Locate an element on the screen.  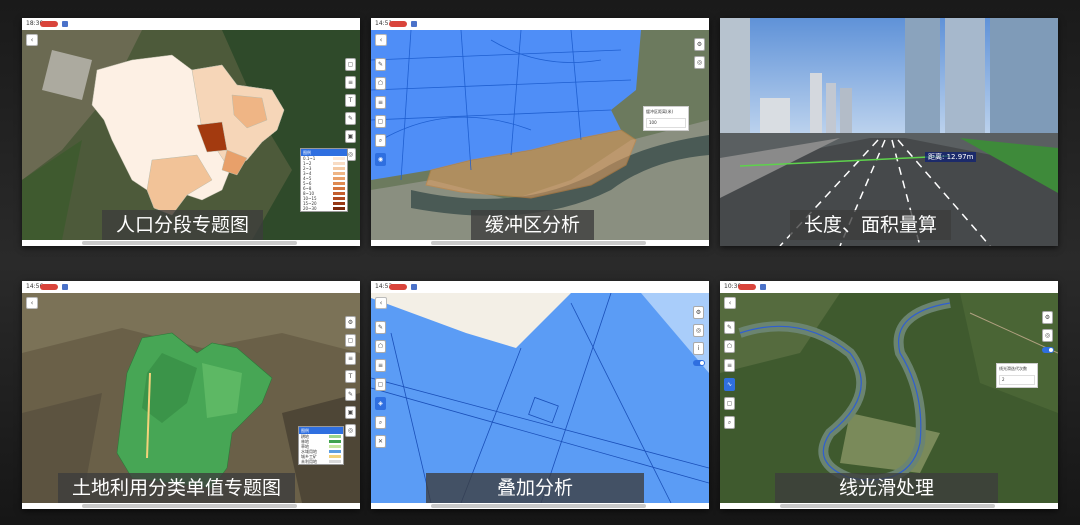
legend-row: 20~30 is located at coordinates (324, 208).